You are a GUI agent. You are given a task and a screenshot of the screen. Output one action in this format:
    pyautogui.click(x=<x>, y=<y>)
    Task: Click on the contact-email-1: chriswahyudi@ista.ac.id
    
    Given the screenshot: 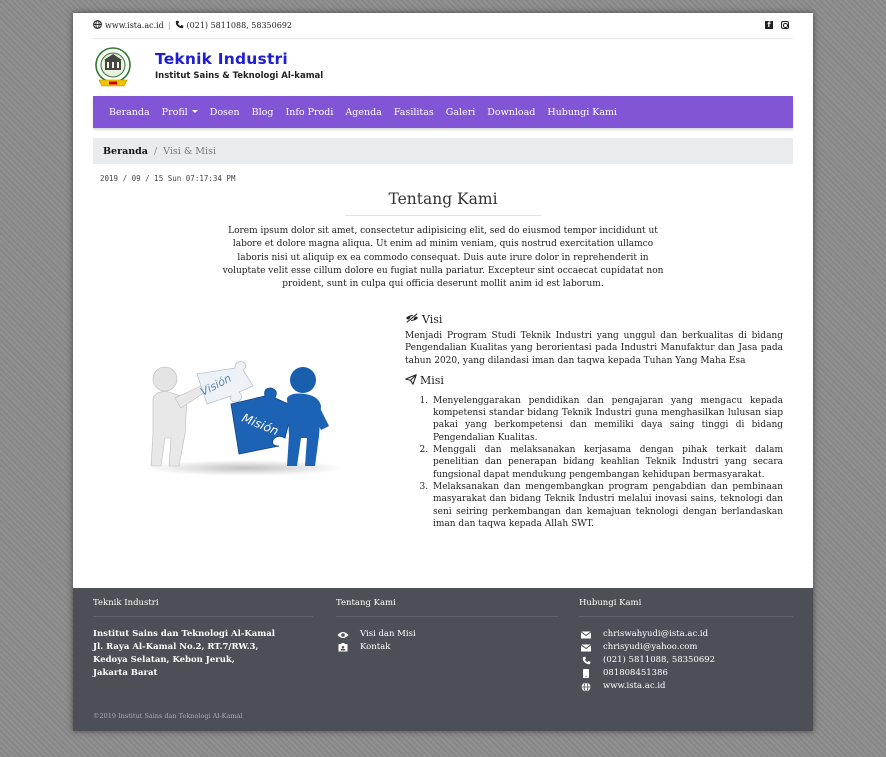 What is the action you would take?
    pyautogui.click(x=647, y=634)
    